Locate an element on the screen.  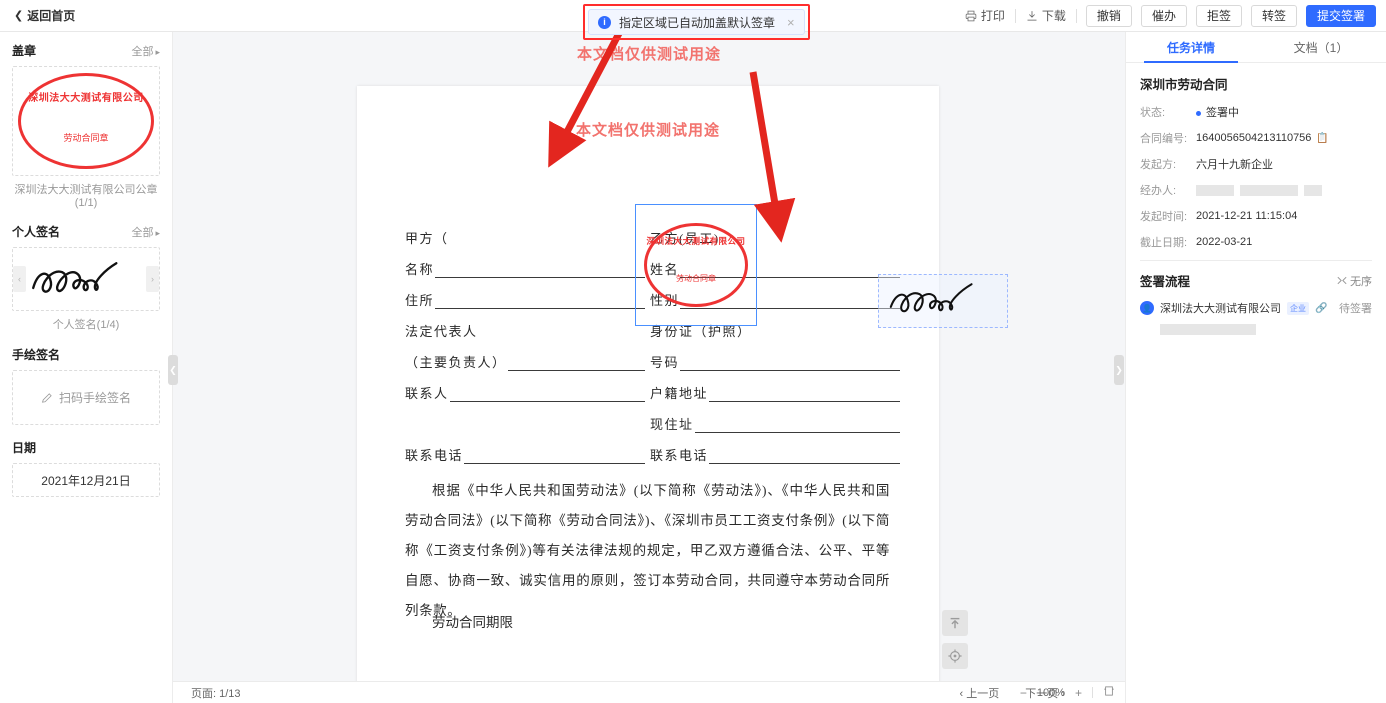
reject-sign-button: 拒签 is located at coordinates (1218, 15).